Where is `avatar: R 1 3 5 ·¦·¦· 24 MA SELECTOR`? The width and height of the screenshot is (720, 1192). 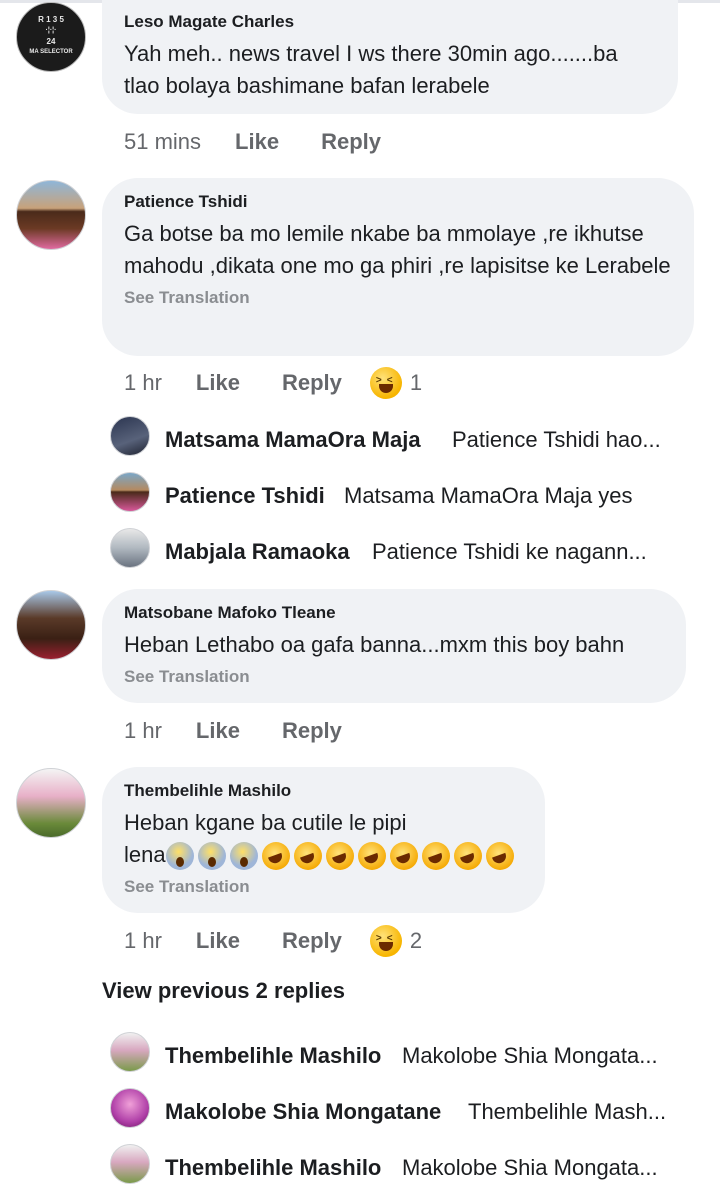 avatar: R 1 3 5 ·¦·¦· 24 MA SELECTOR is located at coordinates (51, 37).